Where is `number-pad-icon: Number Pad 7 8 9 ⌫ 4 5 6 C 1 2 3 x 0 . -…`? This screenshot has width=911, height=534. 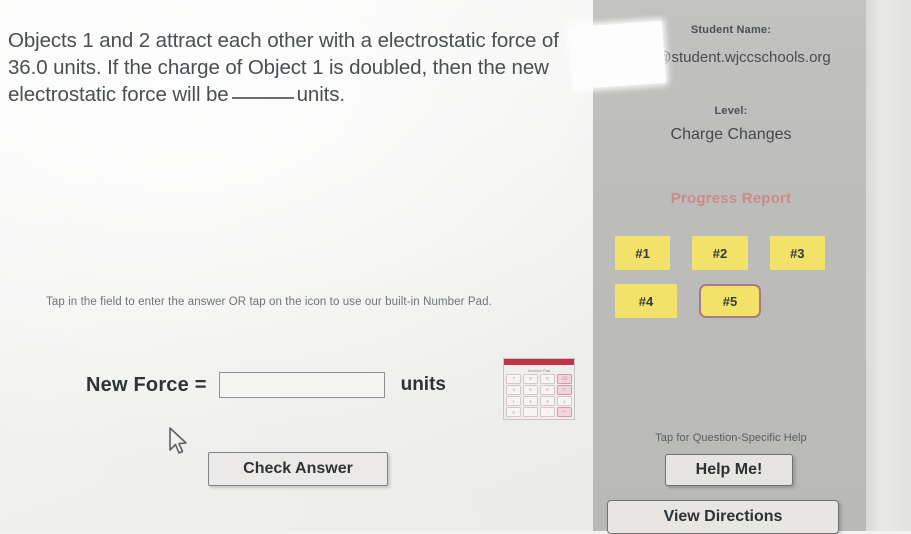
number-pad-icon: Number Pad 7 8 9 ⌫ 4 5 6 C 1 2 3 x 0 . -… is located at coordinates (539, 389).